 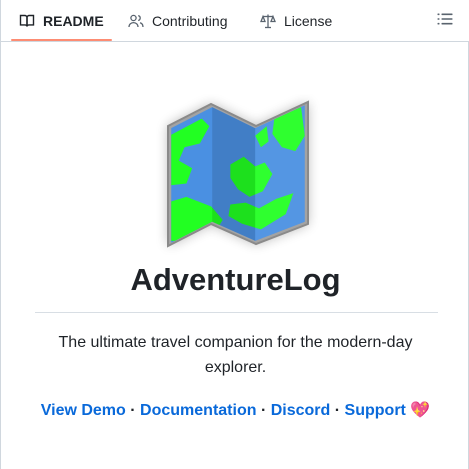 I want to click on title-divider, so click(x=236, y=312).